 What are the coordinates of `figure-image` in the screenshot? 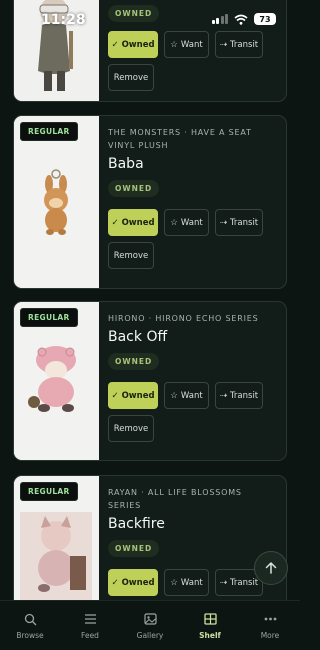 It's located at (56, 50).